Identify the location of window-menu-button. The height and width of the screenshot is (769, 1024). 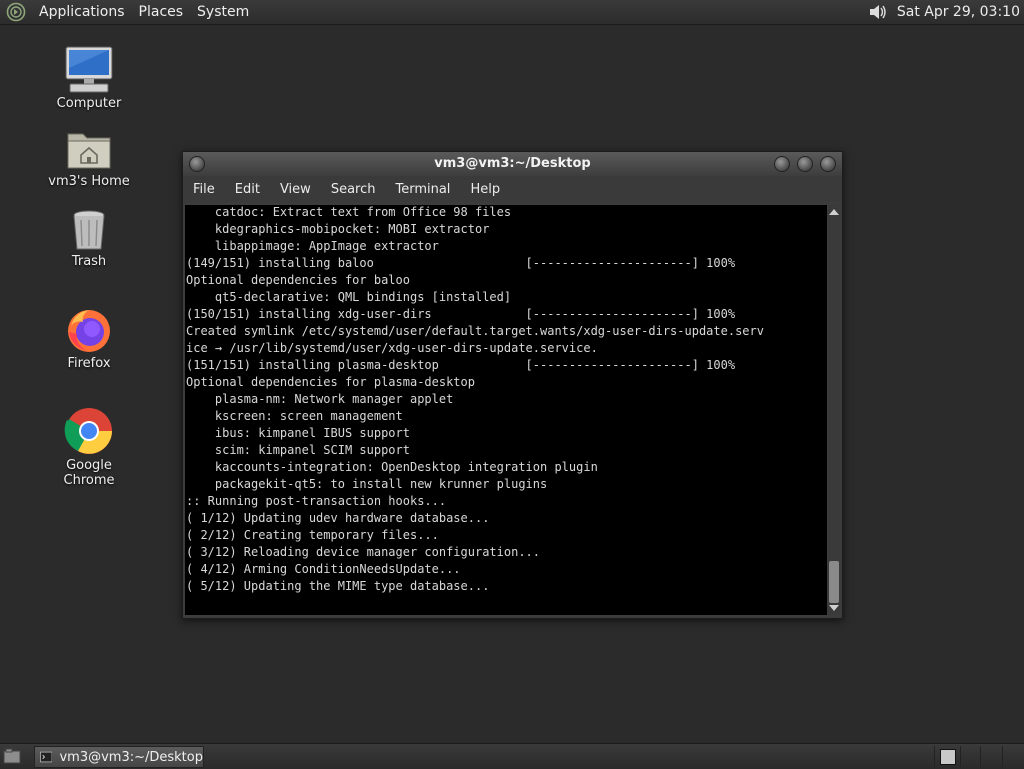
(197, 164).